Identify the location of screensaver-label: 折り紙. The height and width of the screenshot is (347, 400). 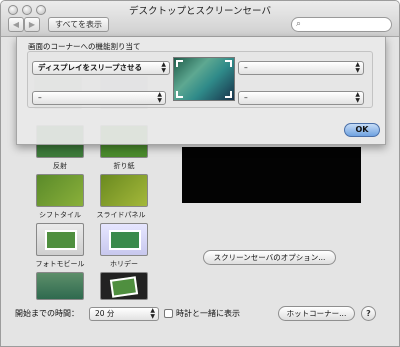
(124, 166).